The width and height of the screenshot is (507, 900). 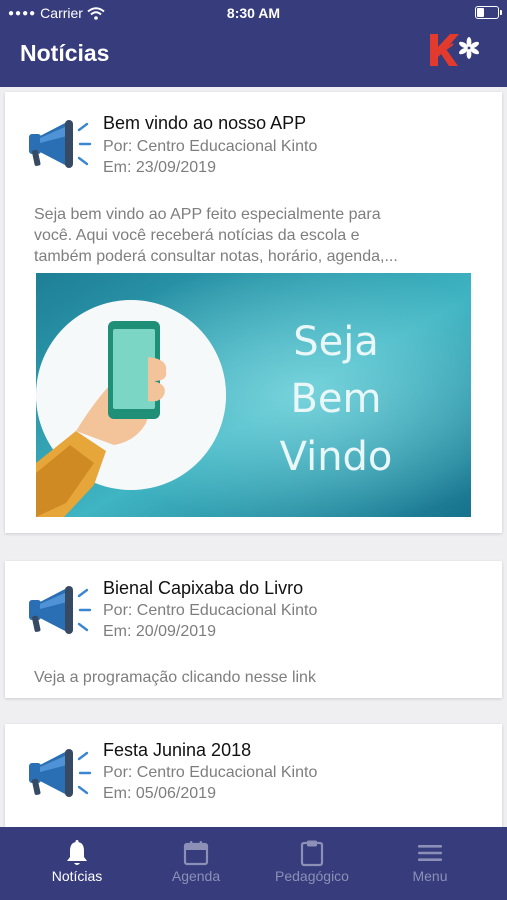 What do you see at coordinates (65, 53) in the screenshot?
I see `page-title: Notícias` at bounding box center [65, 53].